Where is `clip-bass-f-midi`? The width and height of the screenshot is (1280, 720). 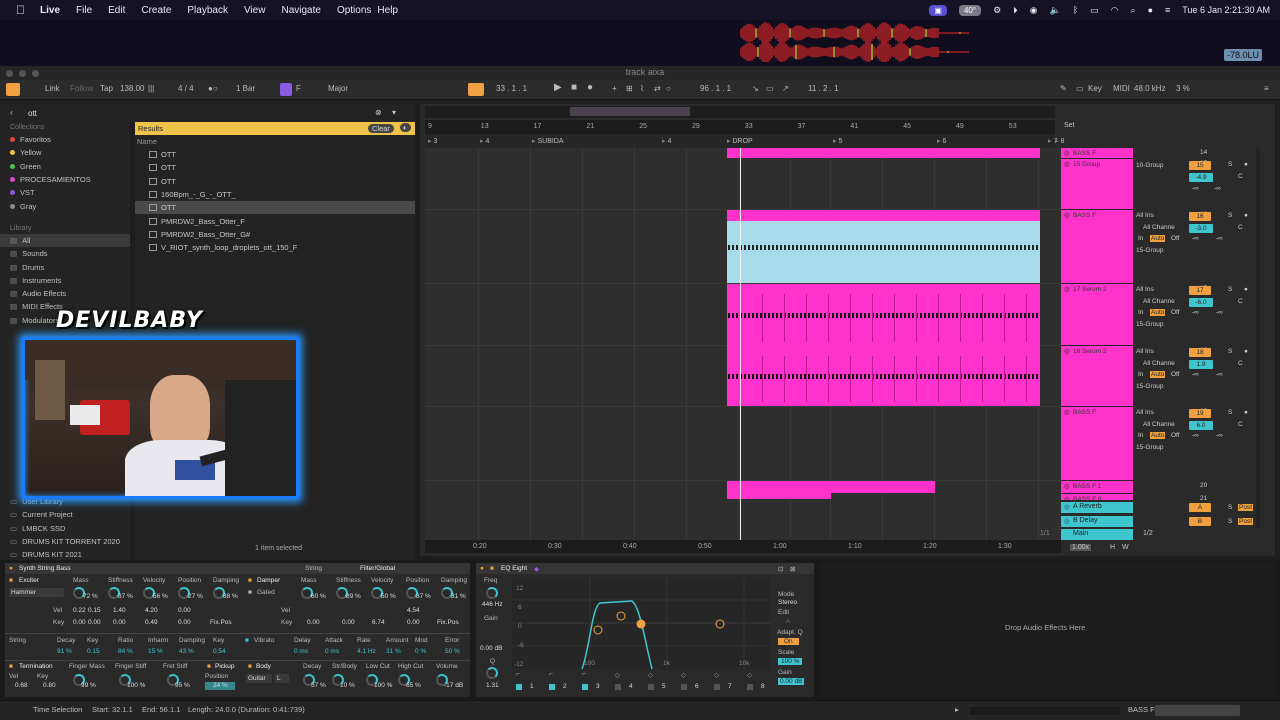
clip-bass-f-midi is located at coordinates (883, 252).